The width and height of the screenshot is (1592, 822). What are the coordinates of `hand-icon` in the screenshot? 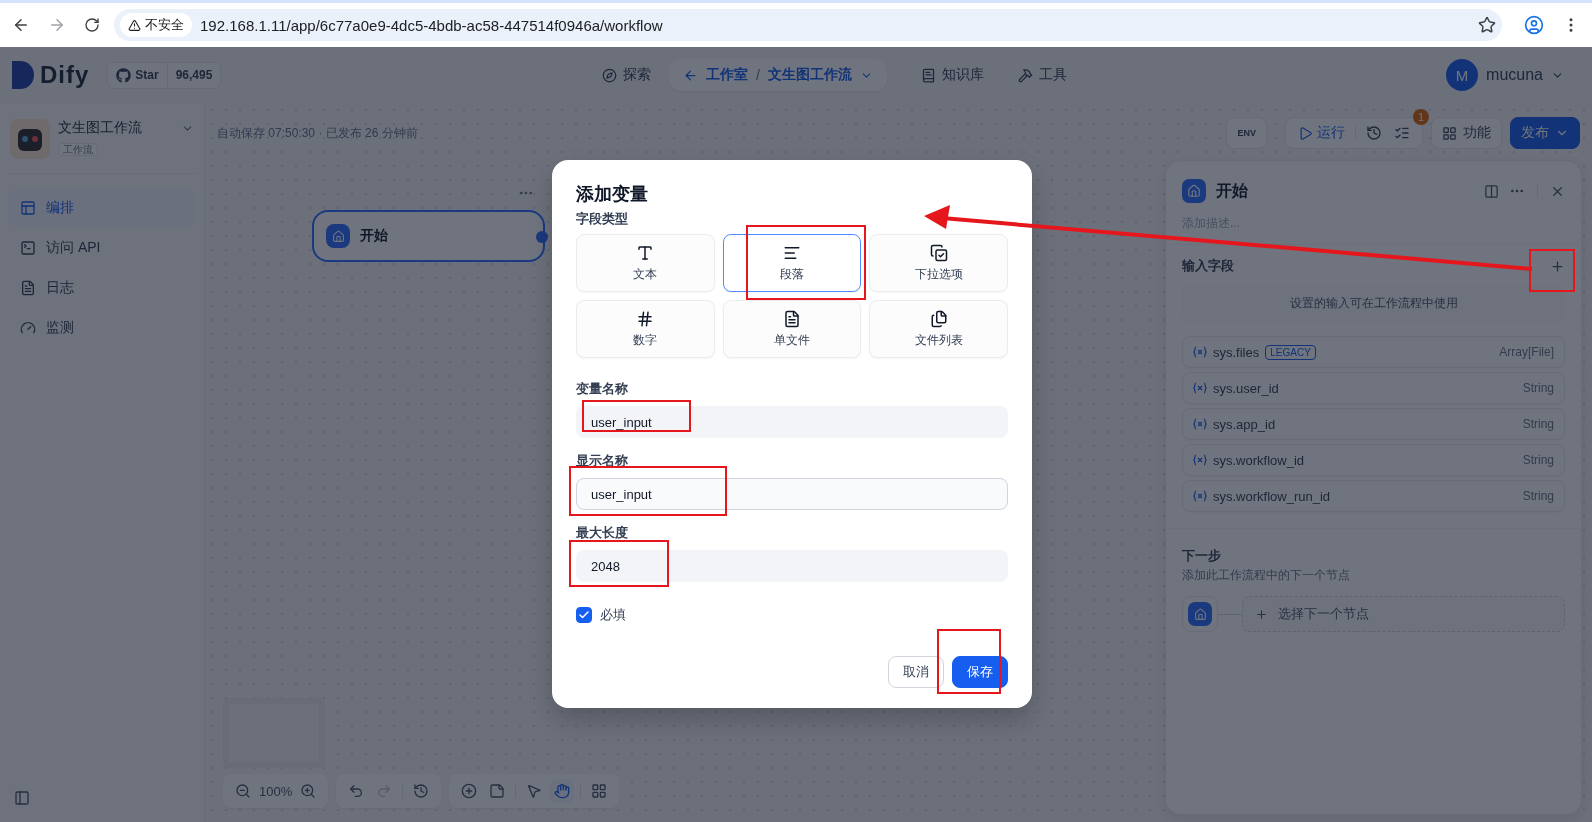 It's located at (562, 791).